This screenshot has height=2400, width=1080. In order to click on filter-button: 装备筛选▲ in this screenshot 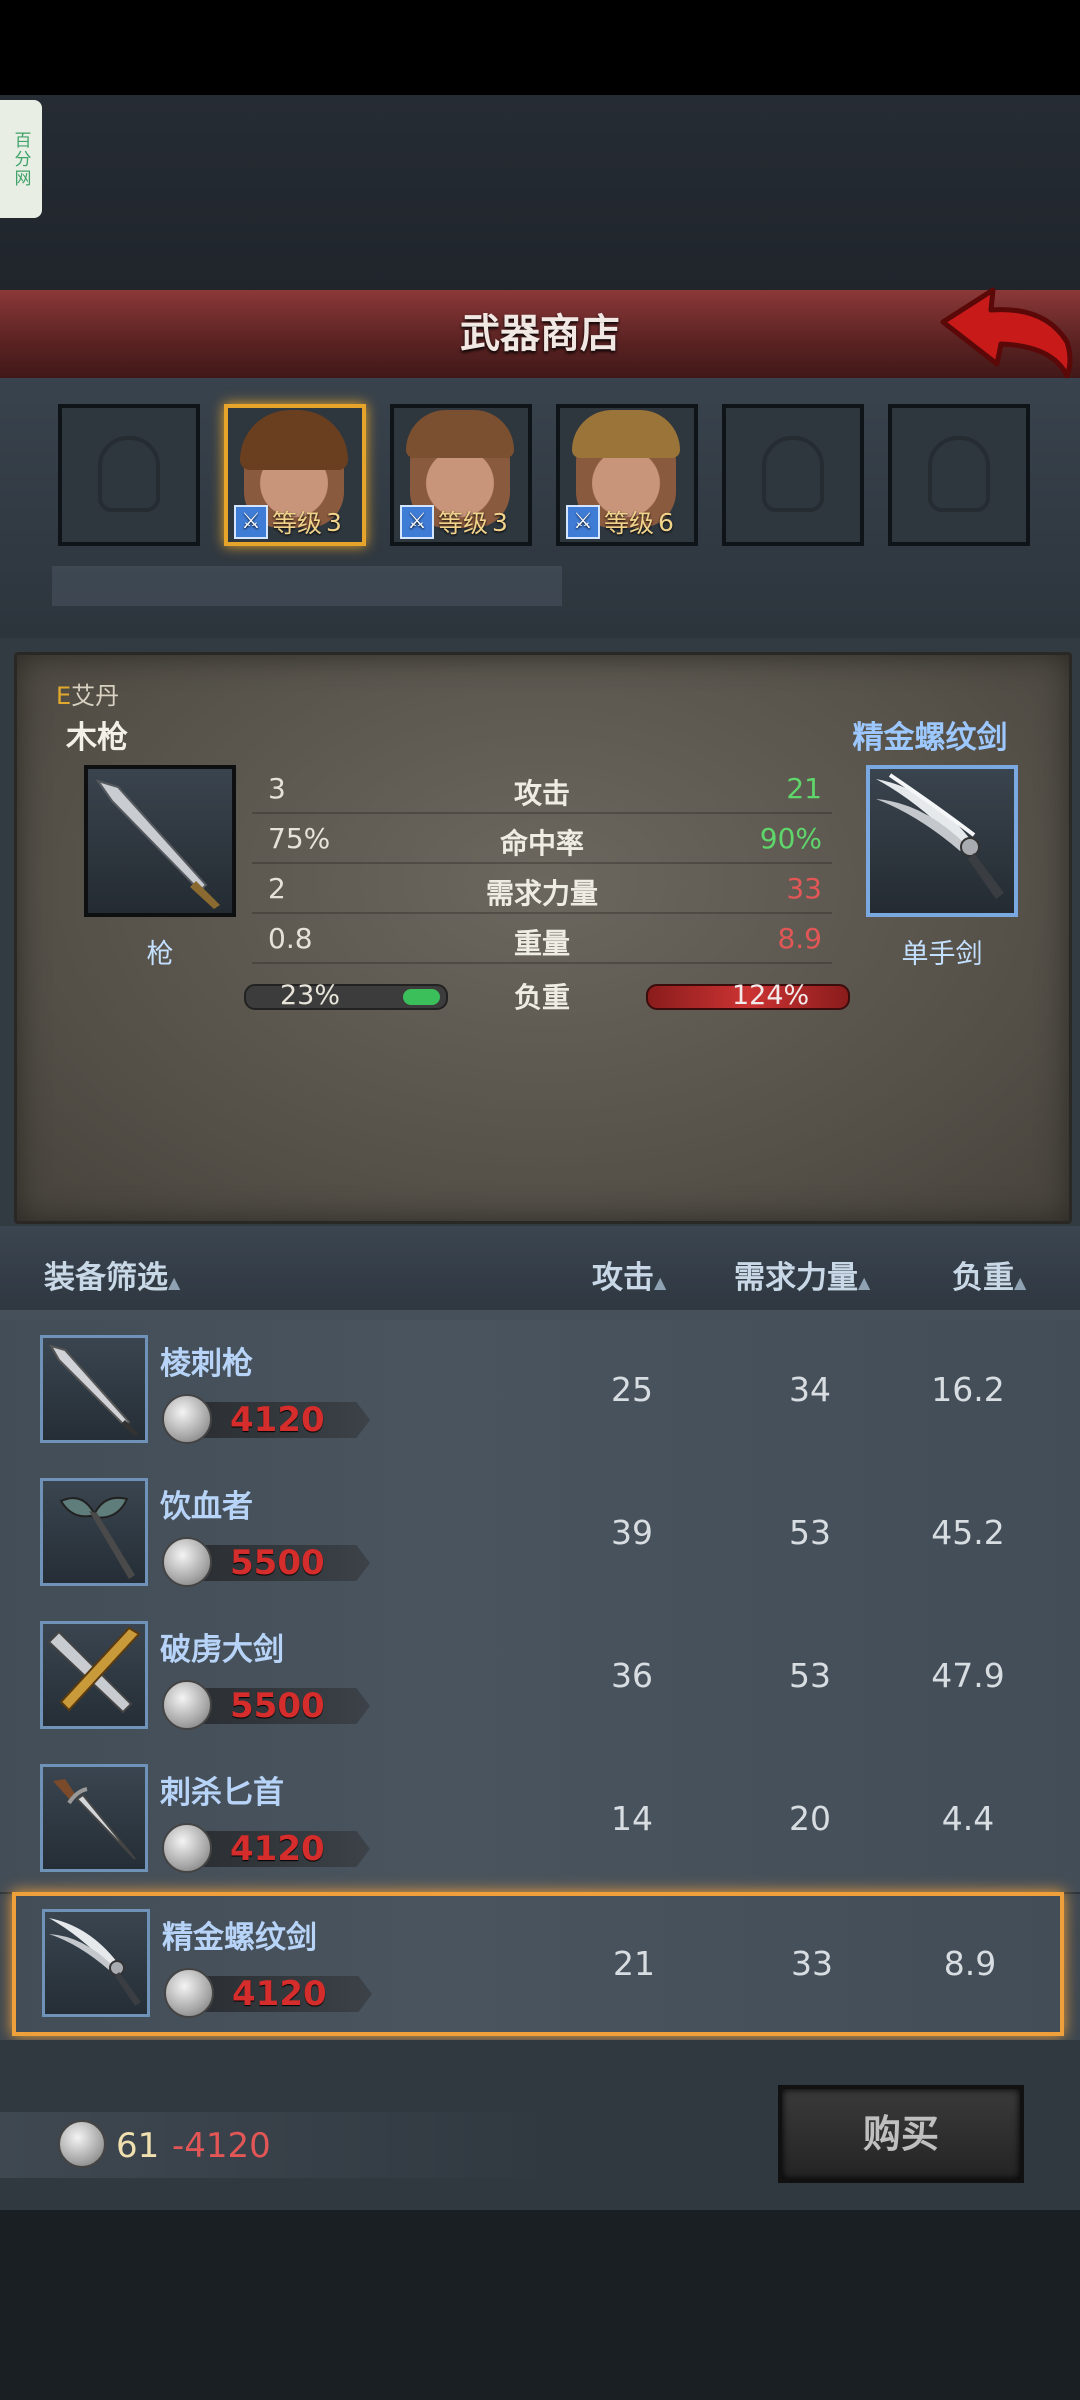, I will do `click(112, 1274)`.